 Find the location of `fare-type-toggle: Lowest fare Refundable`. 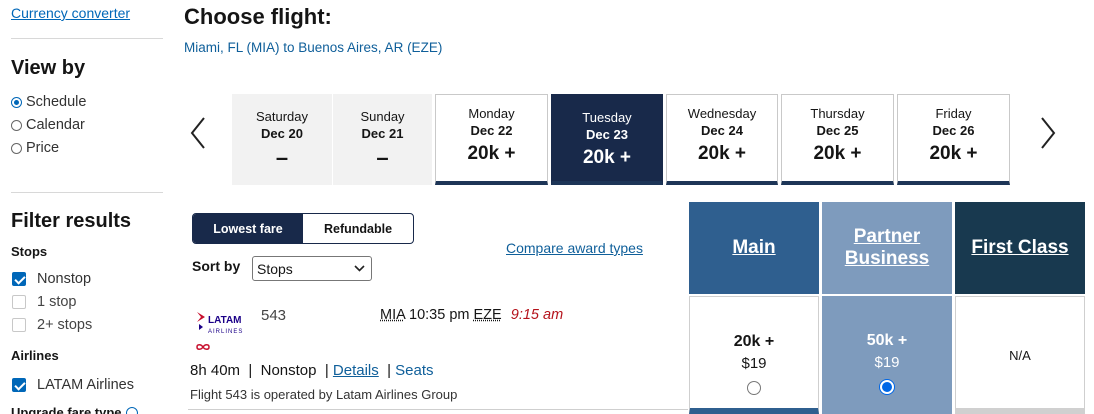

fare-type-toggle: Lowest fare Refundable is located at coordinates (303, 228).